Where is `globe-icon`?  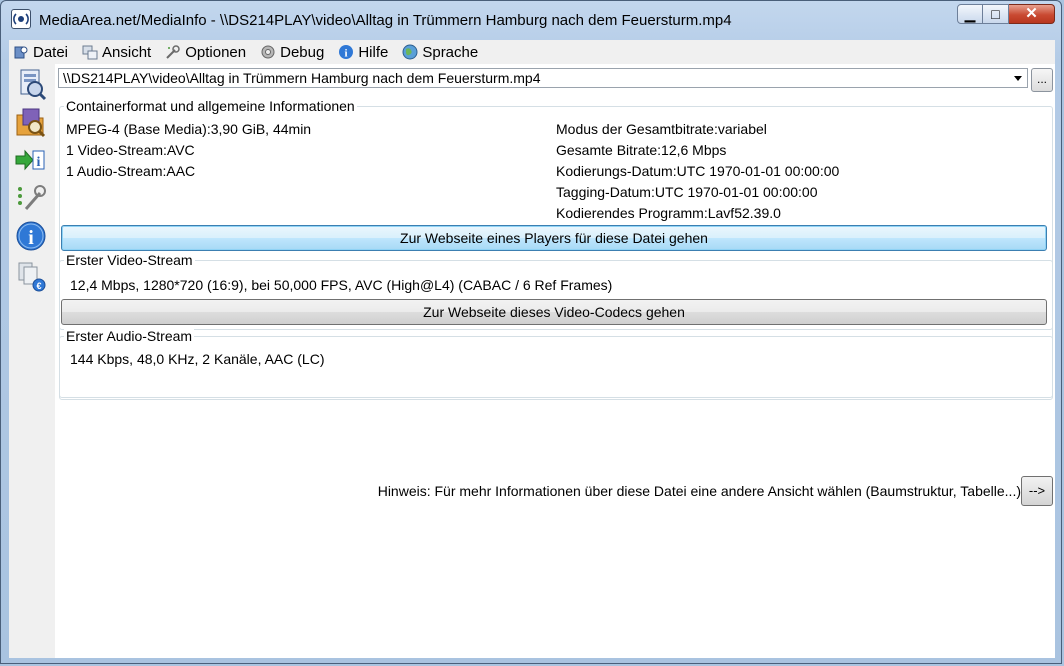
globe-icon is located at coordinates (410, 52).